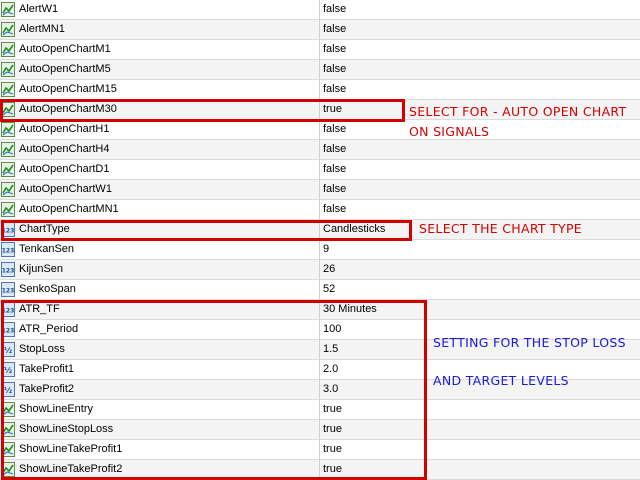 Image resolution: width=640 pixels, height=480 pixels. Describe the element at coordinates (160, 330) in the screenshot. I see `parameter-name-cell: 123 ATR_Period` at that location.